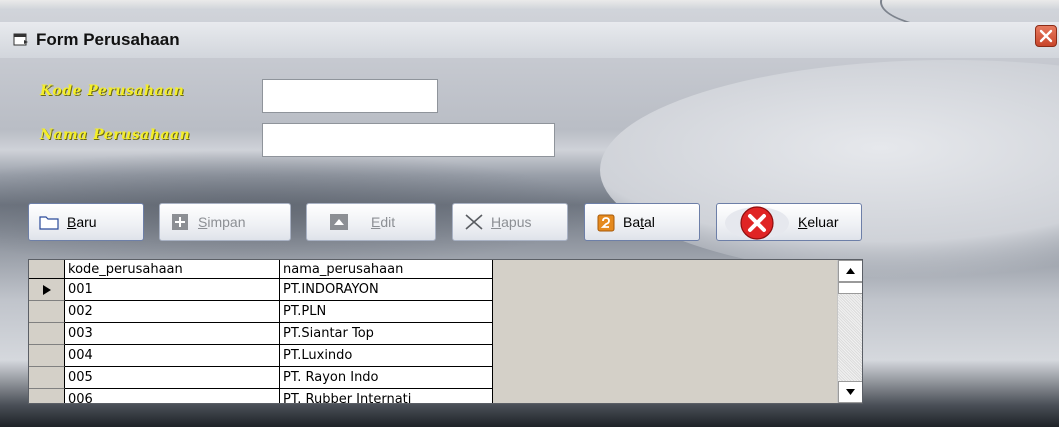 The width and height of the screenshot is (1059, 427). I want to click on simpan-button: Simpan, so click(225, 222).